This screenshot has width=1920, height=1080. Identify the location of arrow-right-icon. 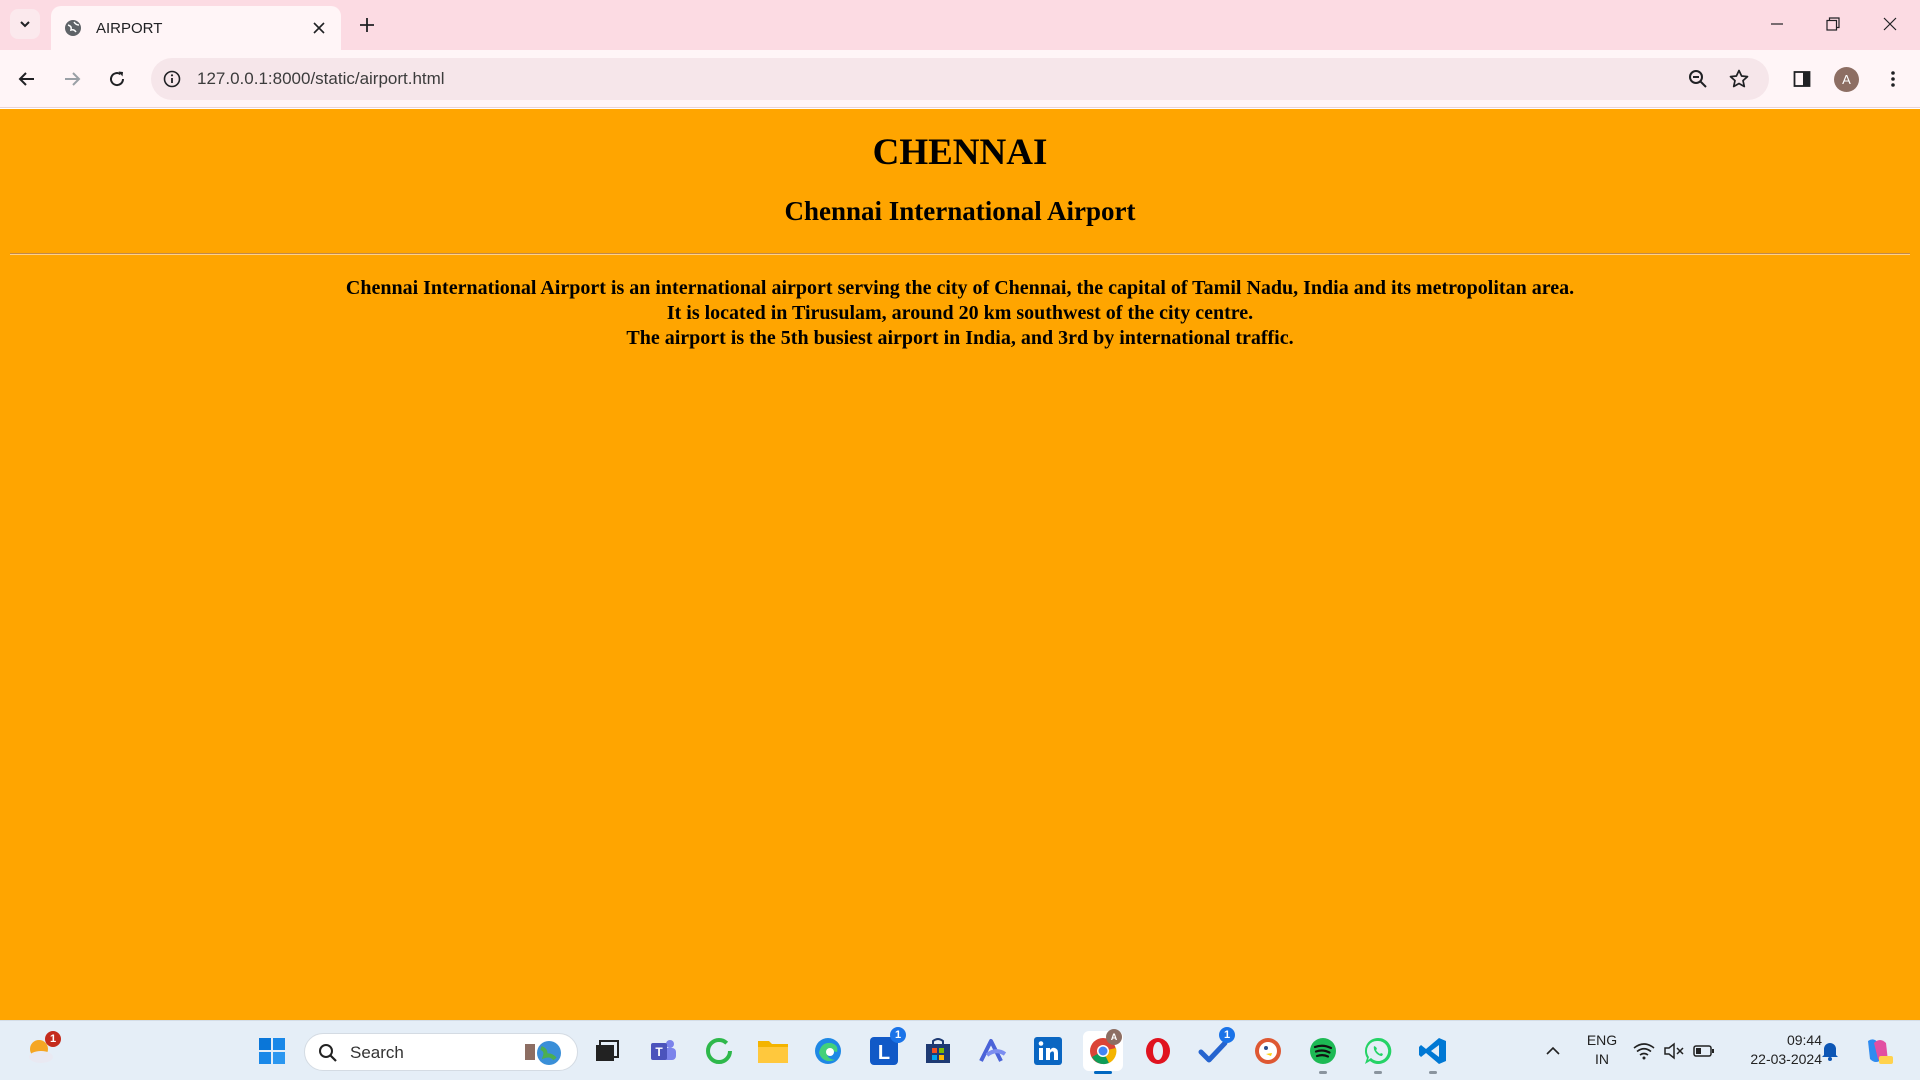
(73, 79).